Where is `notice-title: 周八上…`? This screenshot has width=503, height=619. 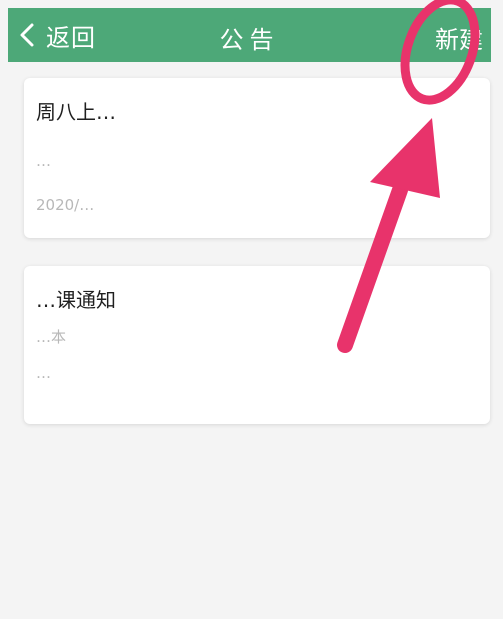 notice-title: 周八上… is located at coordinates (76, 112).